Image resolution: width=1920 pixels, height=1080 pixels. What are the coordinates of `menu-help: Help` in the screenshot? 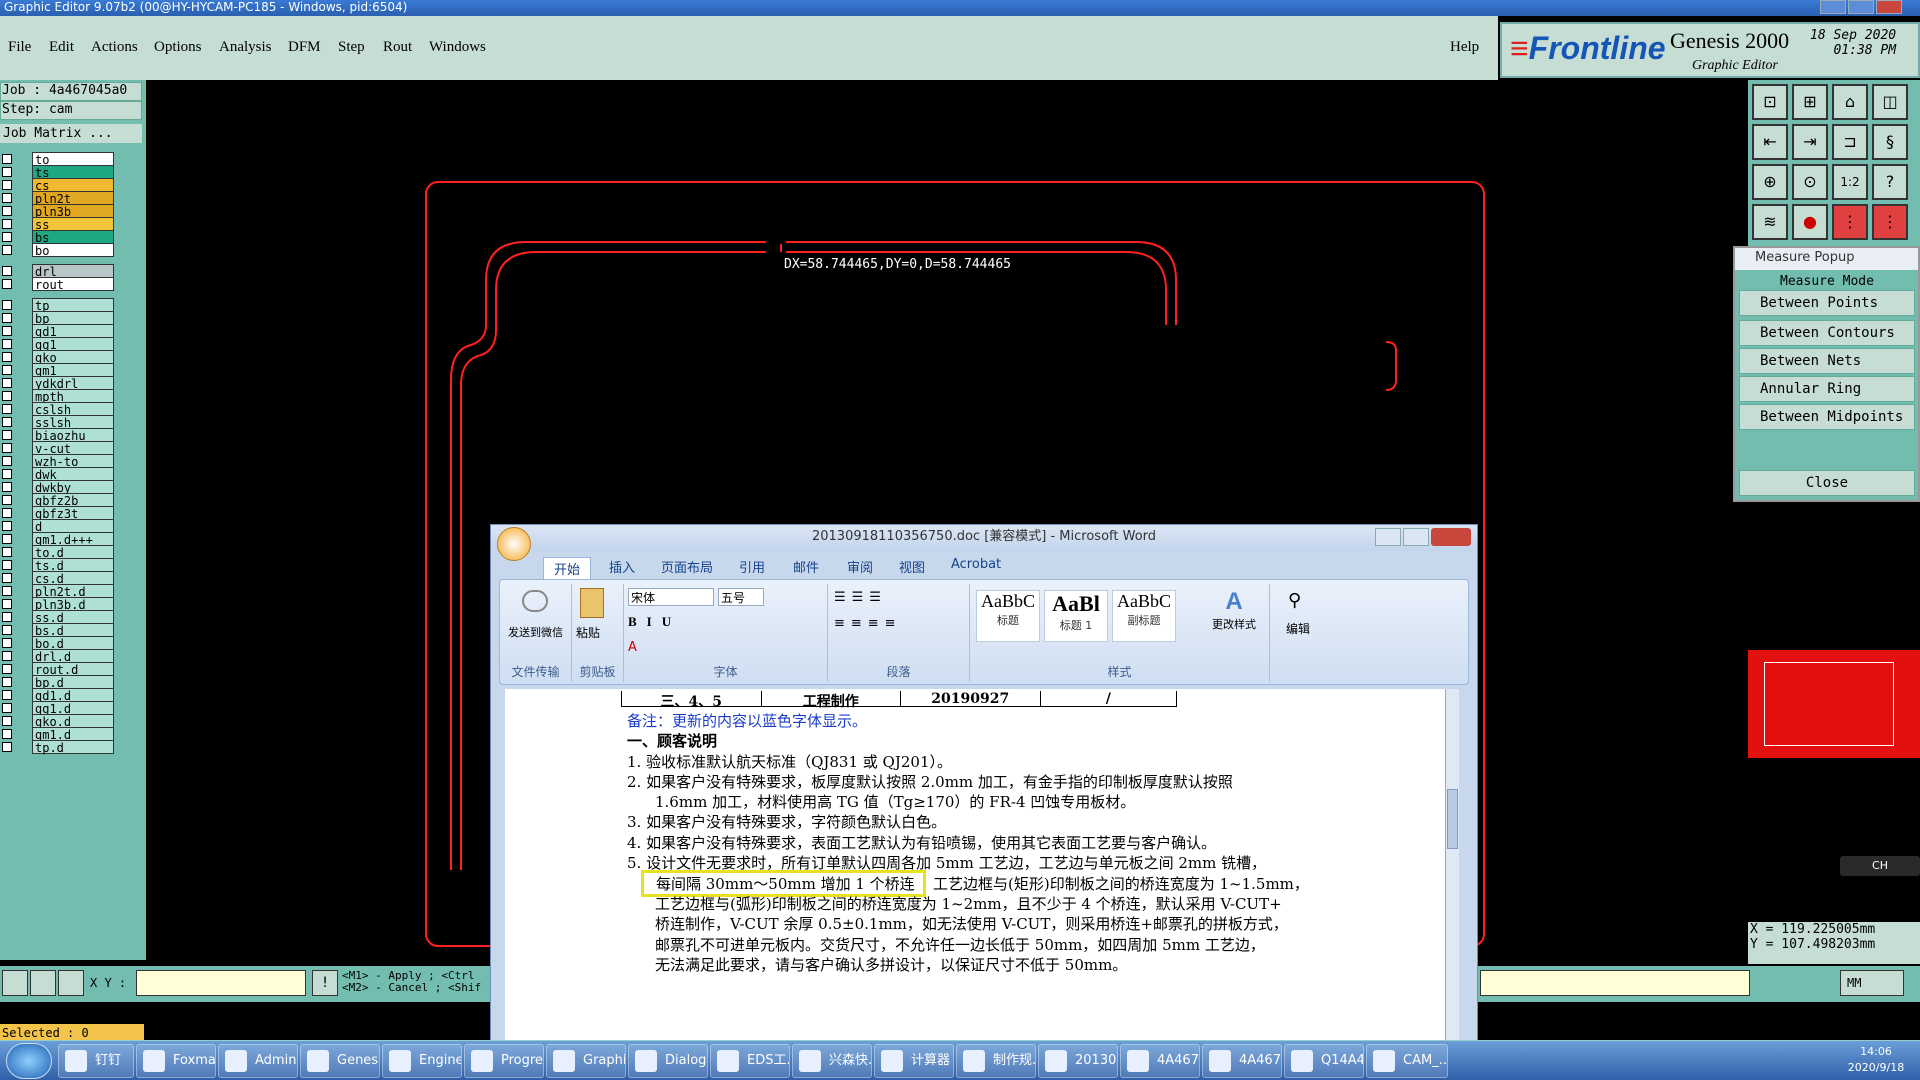 It's located at (1464, 47).